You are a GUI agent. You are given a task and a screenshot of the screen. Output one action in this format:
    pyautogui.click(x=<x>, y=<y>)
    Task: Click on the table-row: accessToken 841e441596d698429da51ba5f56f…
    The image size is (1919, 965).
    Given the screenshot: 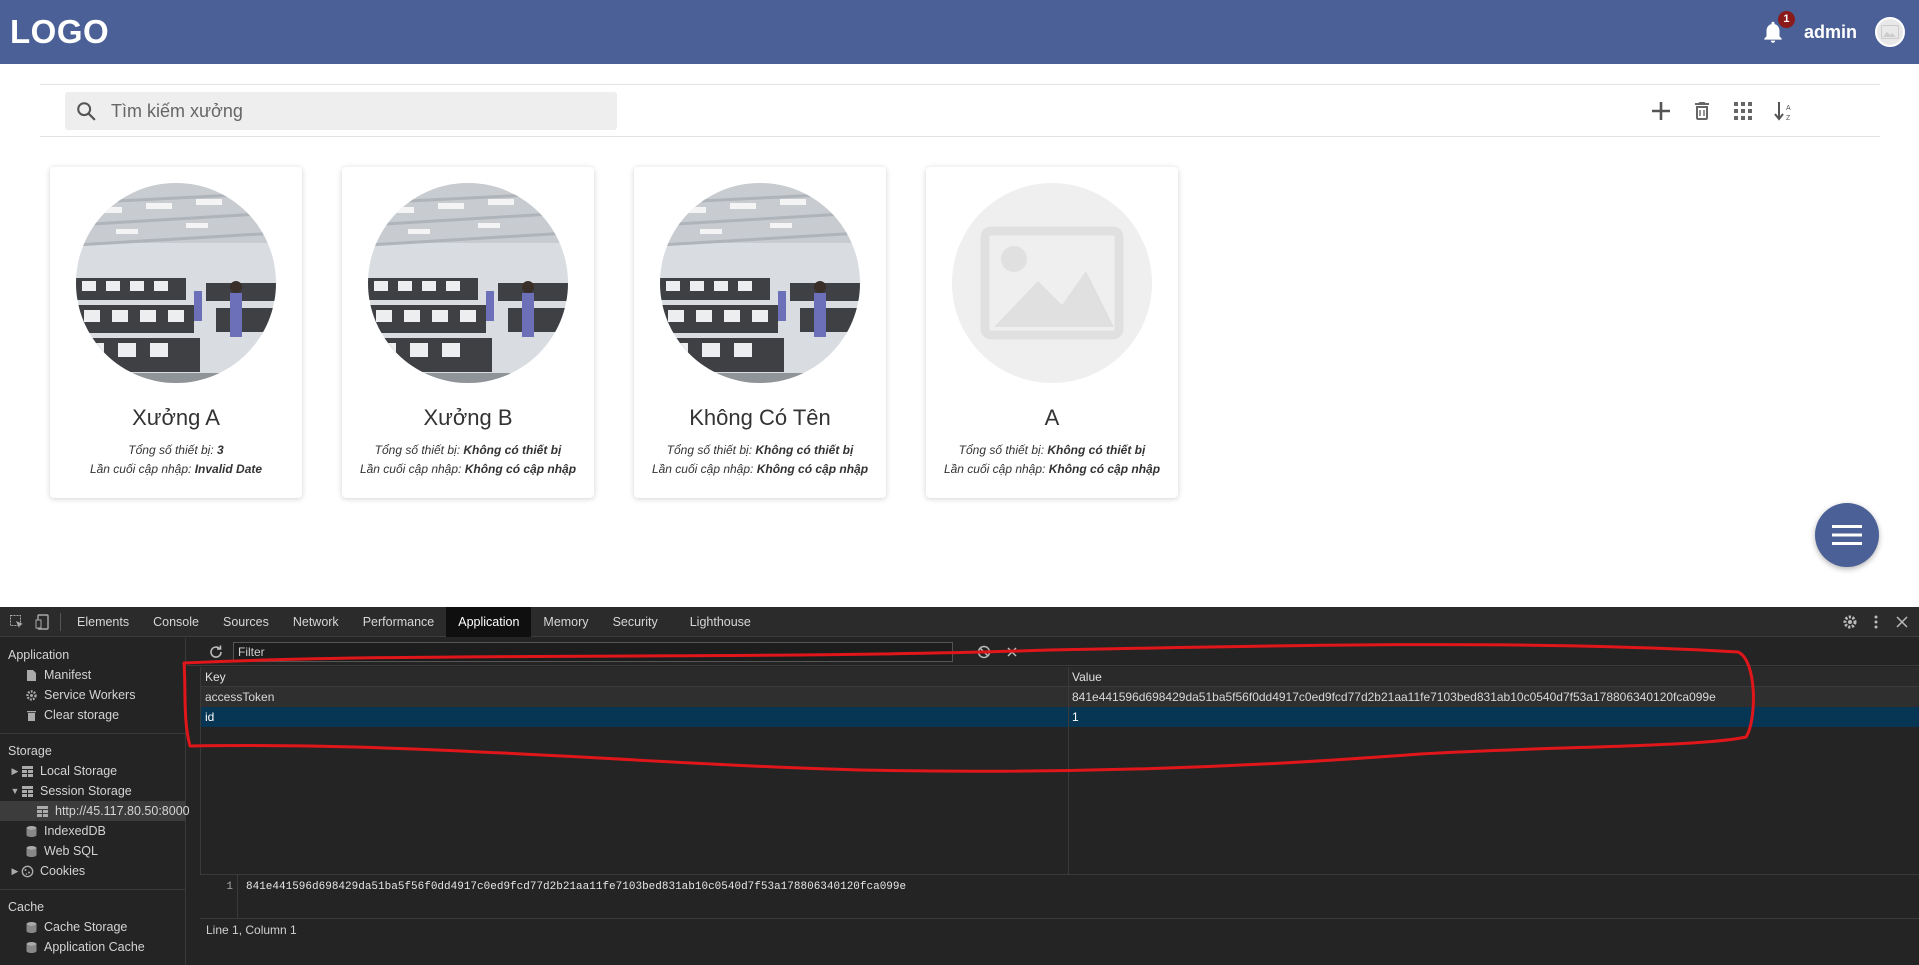 What is the action you would take?
    pyautogui.click(x=1060, y=697)
    